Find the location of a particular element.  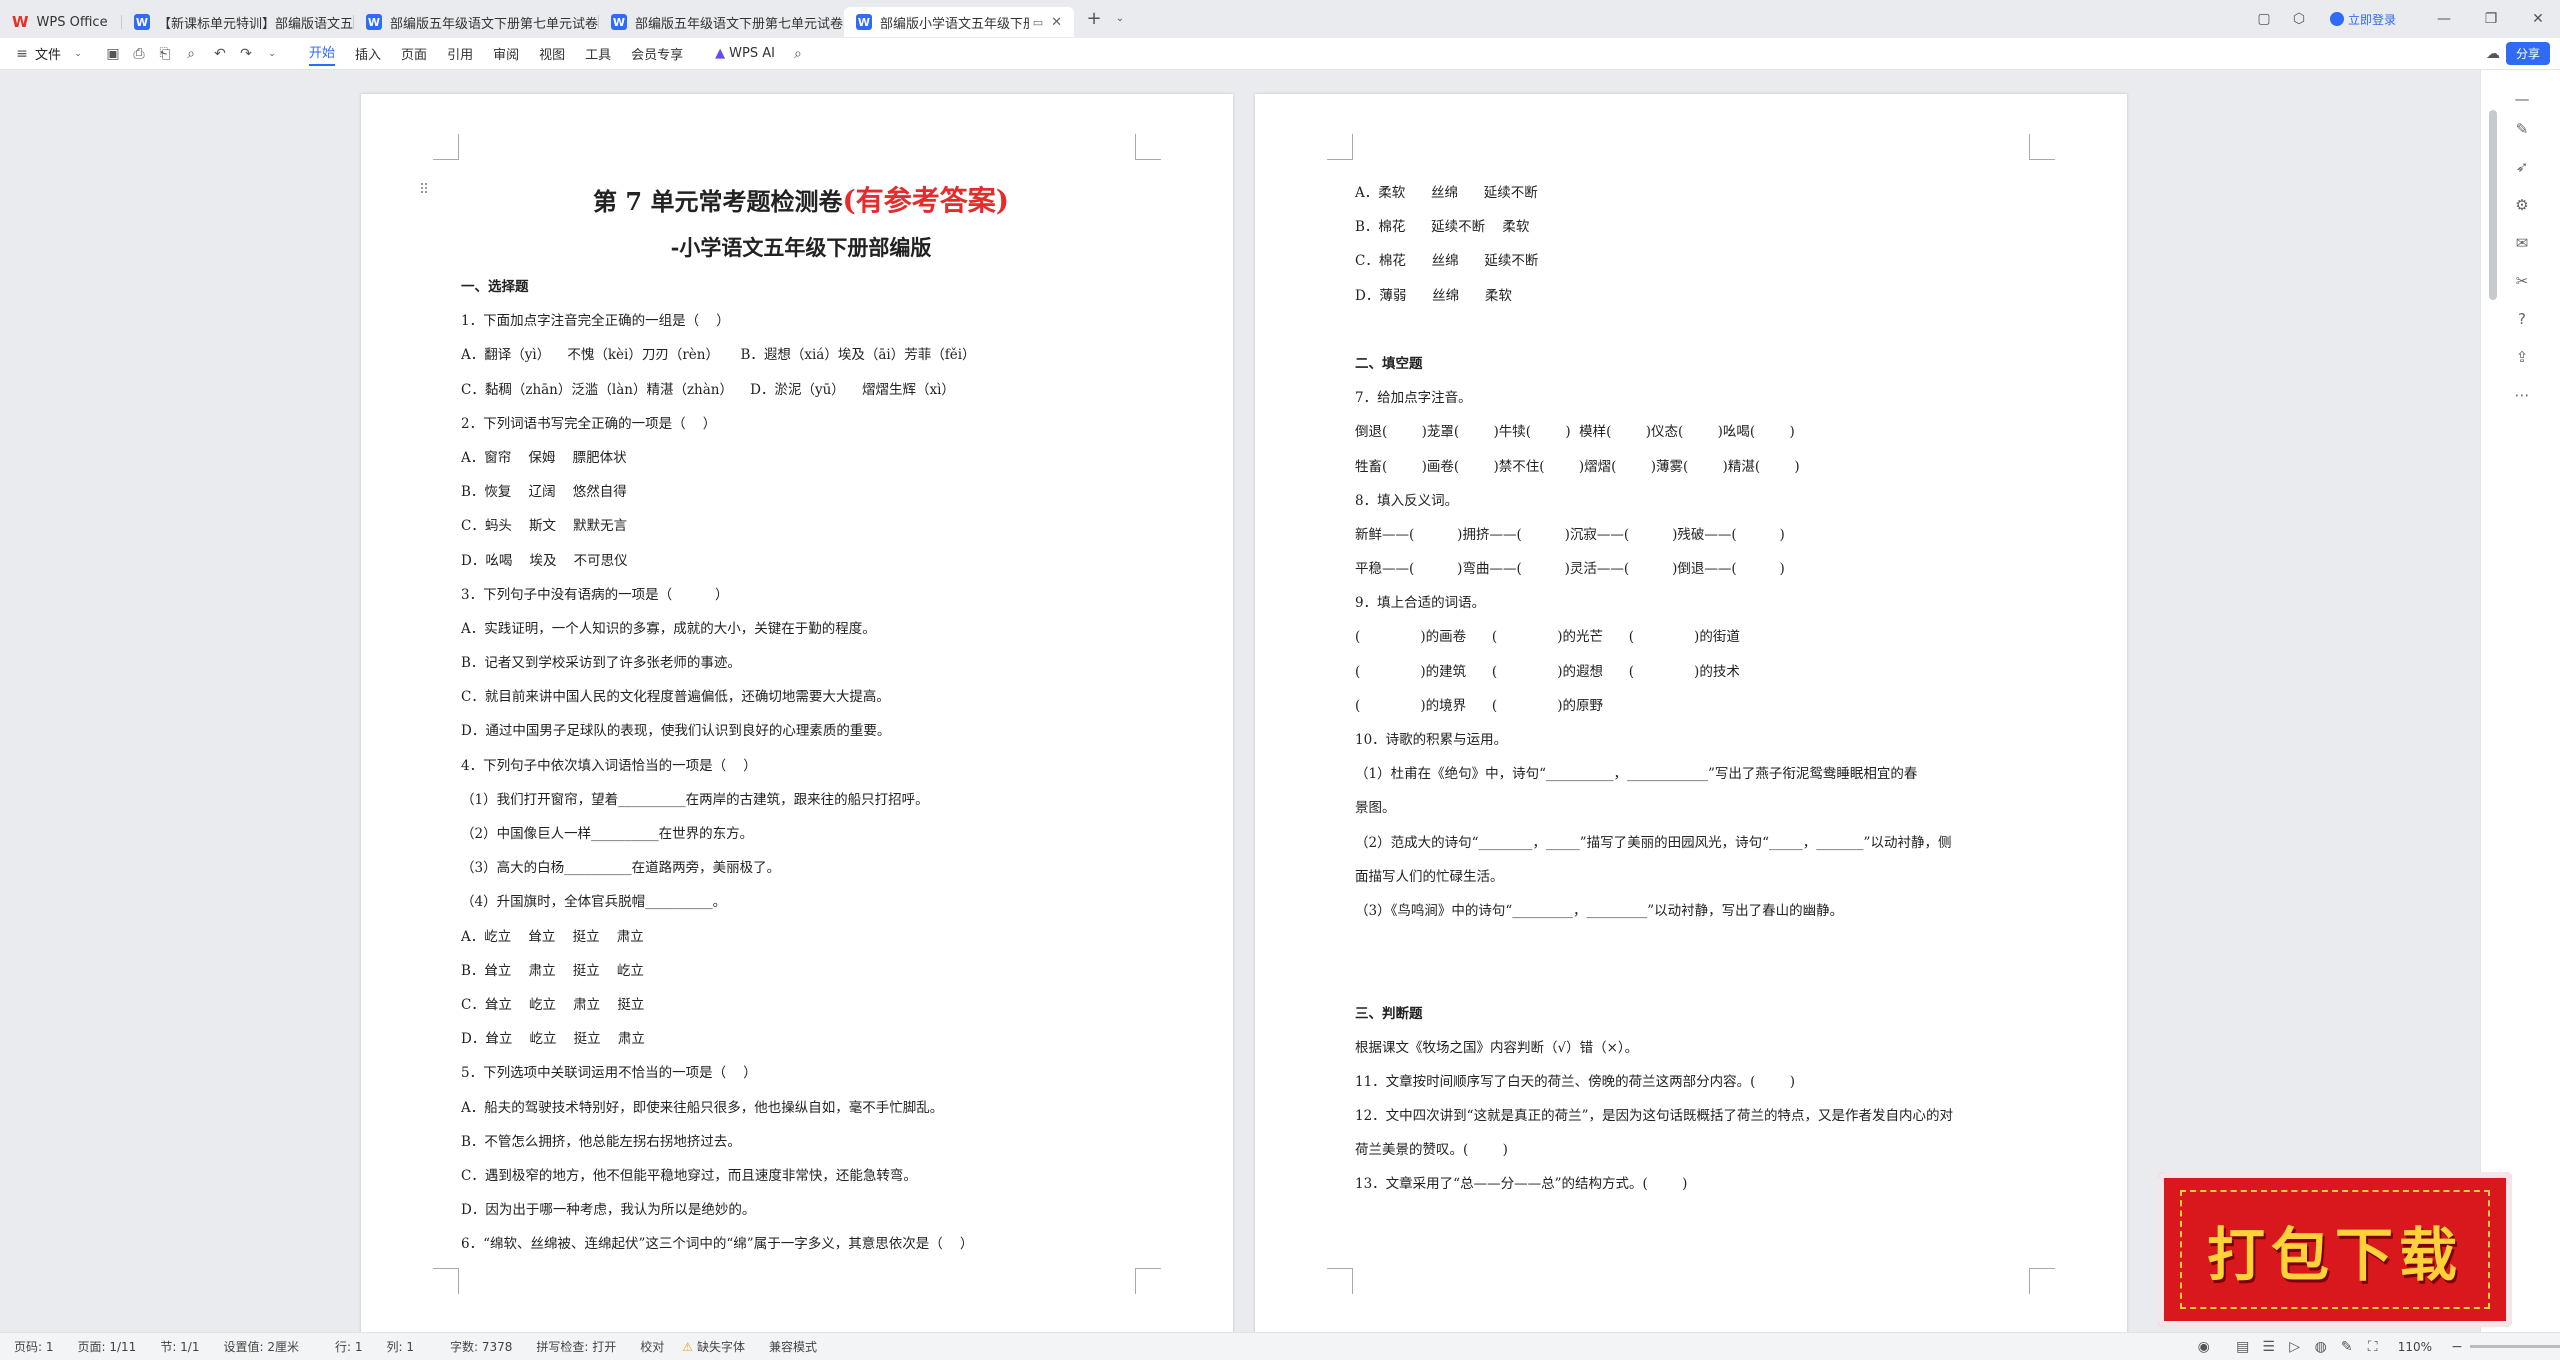

tab-document-active: W 部编版小学语文五年级下册第 ▭ ✕ is located at coordinates (959, 22).